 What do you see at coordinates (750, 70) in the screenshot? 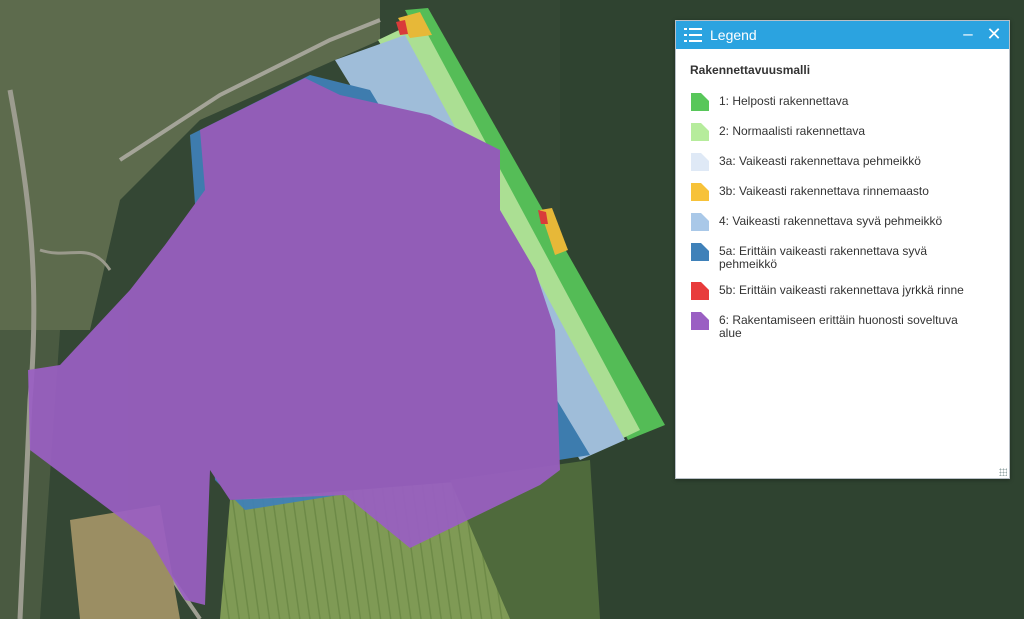
I see `layer-title: Rakennettavuusmalli` at bounding box center [750, 70].